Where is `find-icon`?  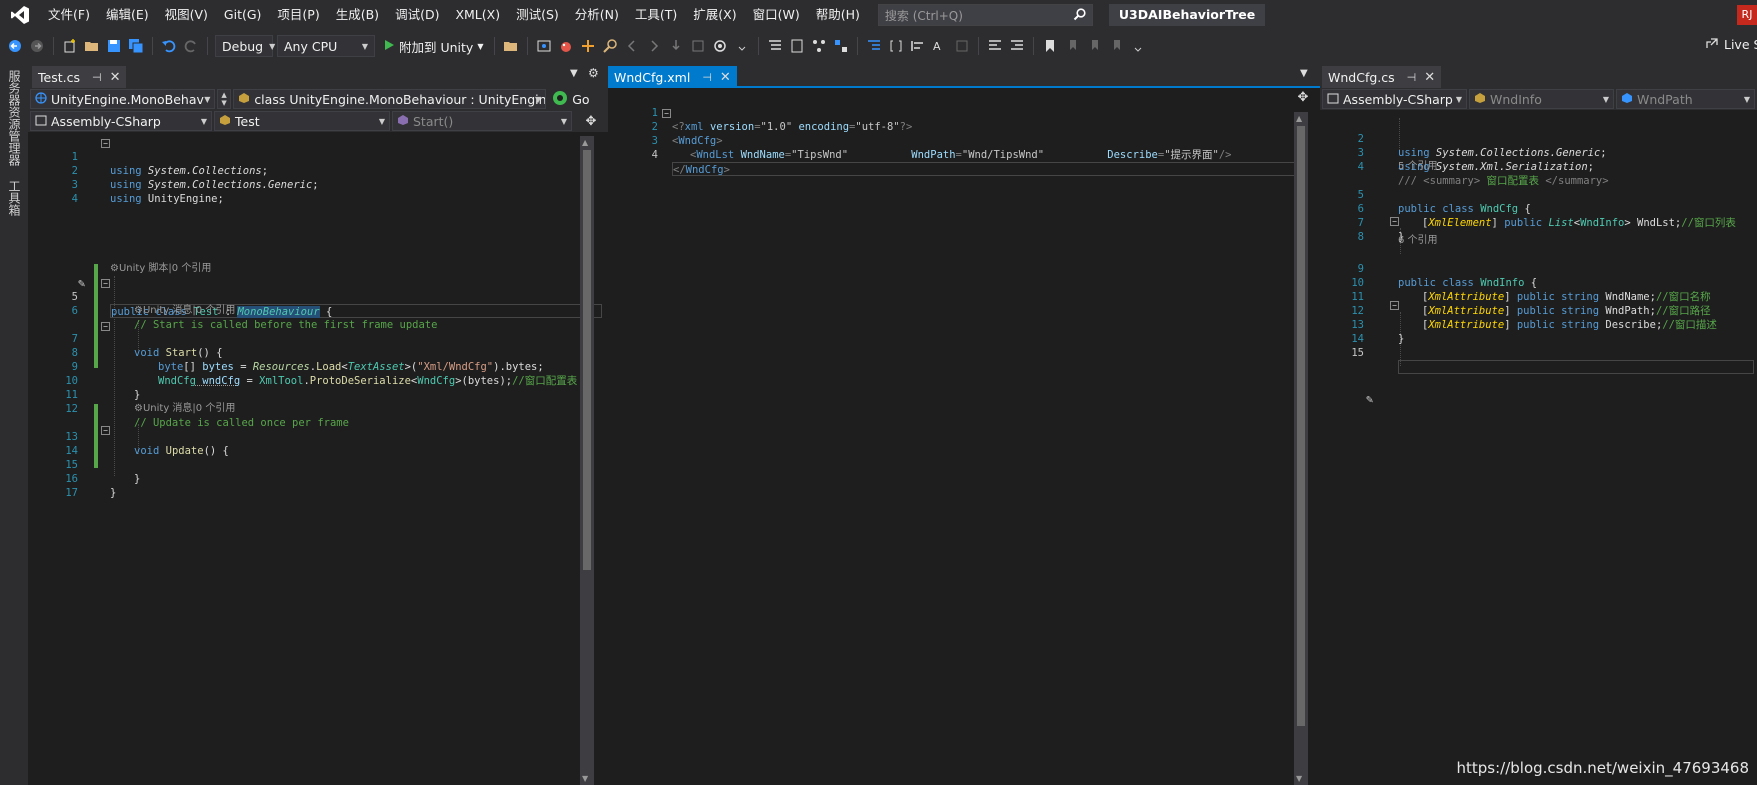
find-icon is located at coordinates (610, 46).